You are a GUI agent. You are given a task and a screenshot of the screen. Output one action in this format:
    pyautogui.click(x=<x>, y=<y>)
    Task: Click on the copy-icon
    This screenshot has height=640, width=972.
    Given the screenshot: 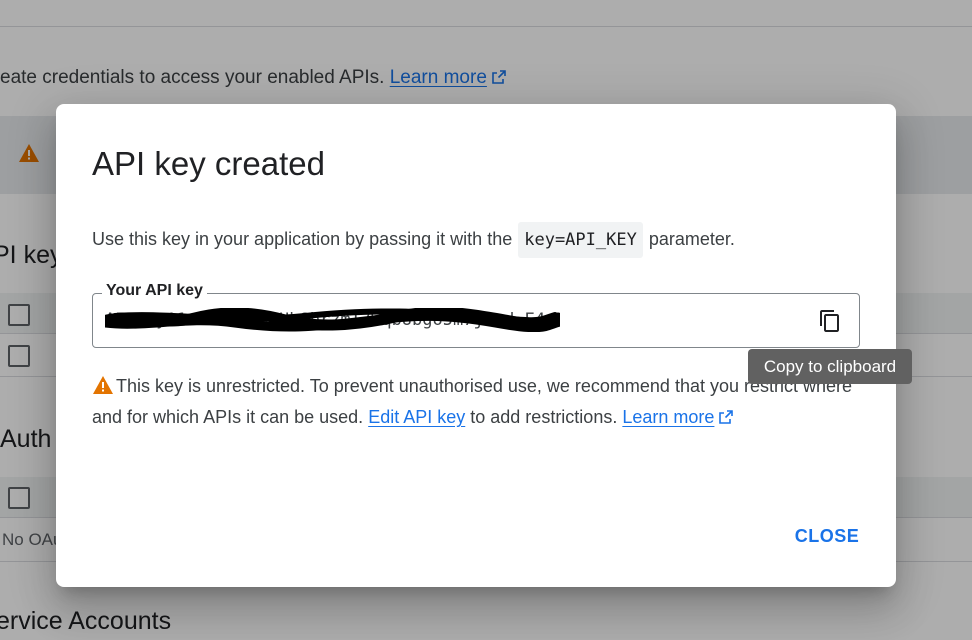 What is the action you would take?
    pyautogui.click(x=829, y=321)
    